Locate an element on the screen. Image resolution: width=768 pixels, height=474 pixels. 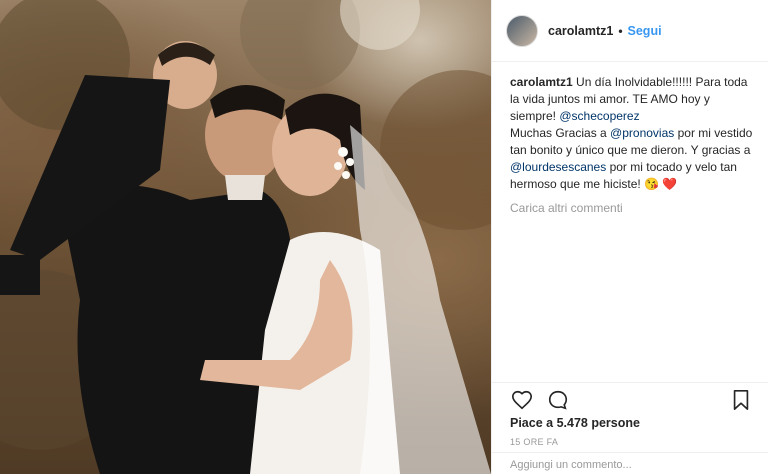
post-header: carolamtz1 • Segui is located at coordinates (630, 31).